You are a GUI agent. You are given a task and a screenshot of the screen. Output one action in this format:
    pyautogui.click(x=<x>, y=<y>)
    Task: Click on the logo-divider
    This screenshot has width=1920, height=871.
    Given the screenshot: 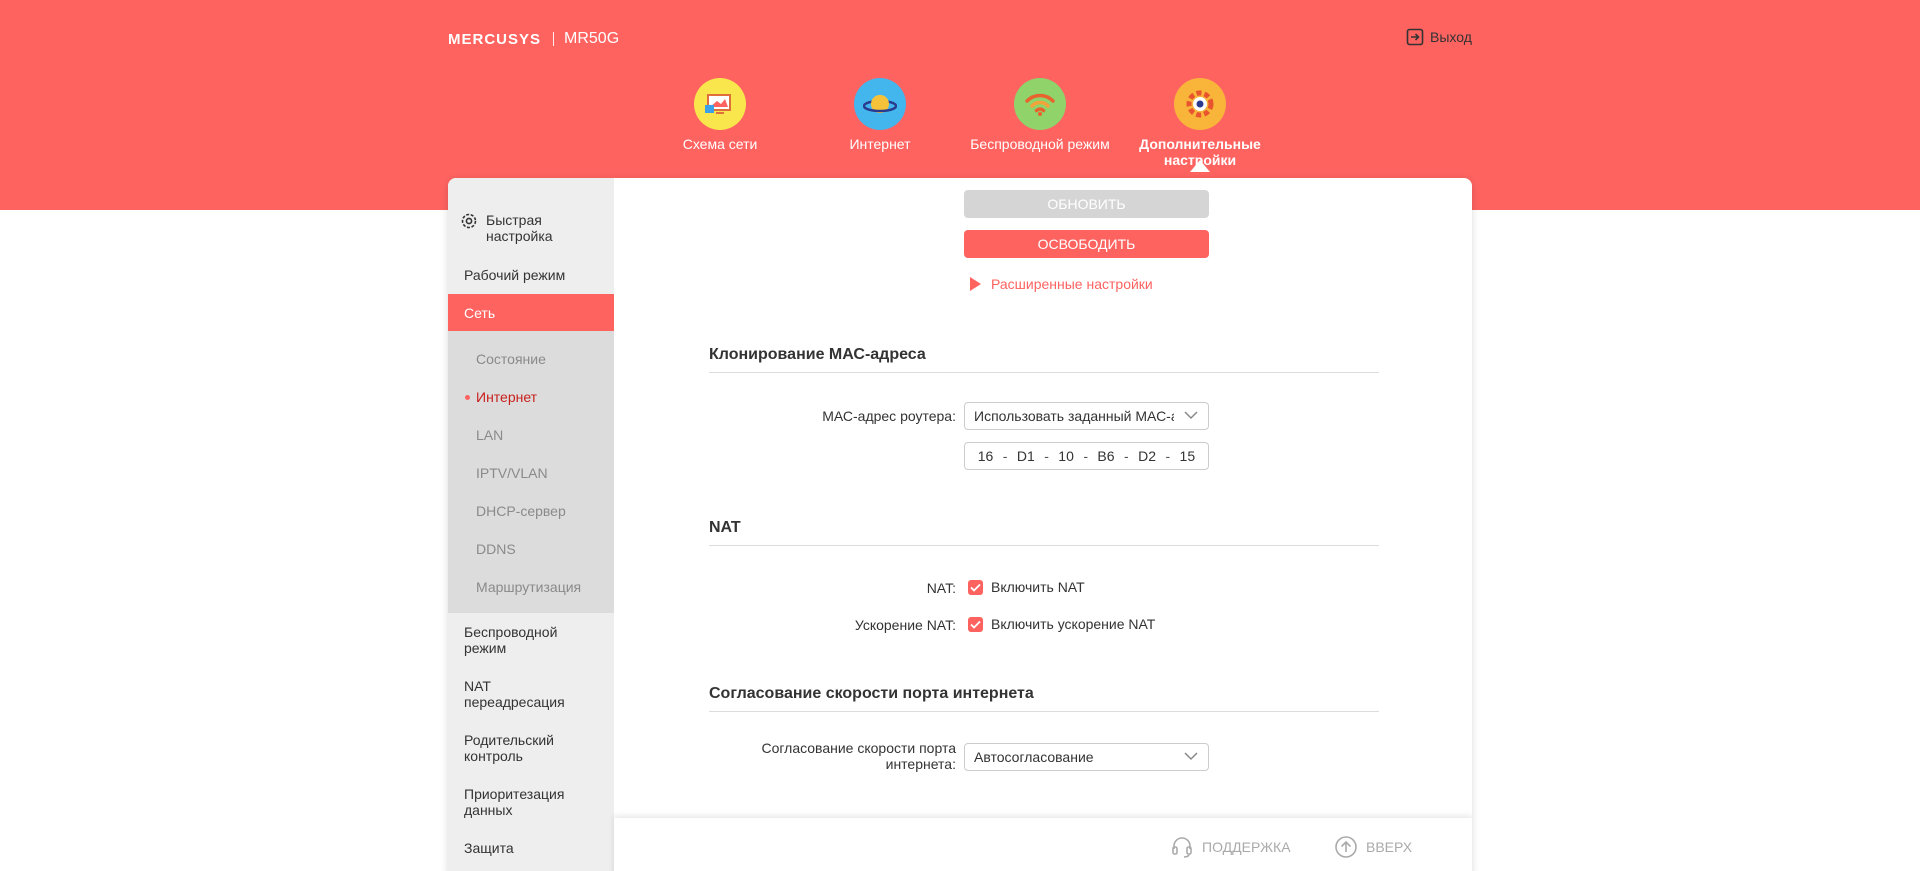 What is the action you would take?
    pyautogui.click(x=554, y=39)
    